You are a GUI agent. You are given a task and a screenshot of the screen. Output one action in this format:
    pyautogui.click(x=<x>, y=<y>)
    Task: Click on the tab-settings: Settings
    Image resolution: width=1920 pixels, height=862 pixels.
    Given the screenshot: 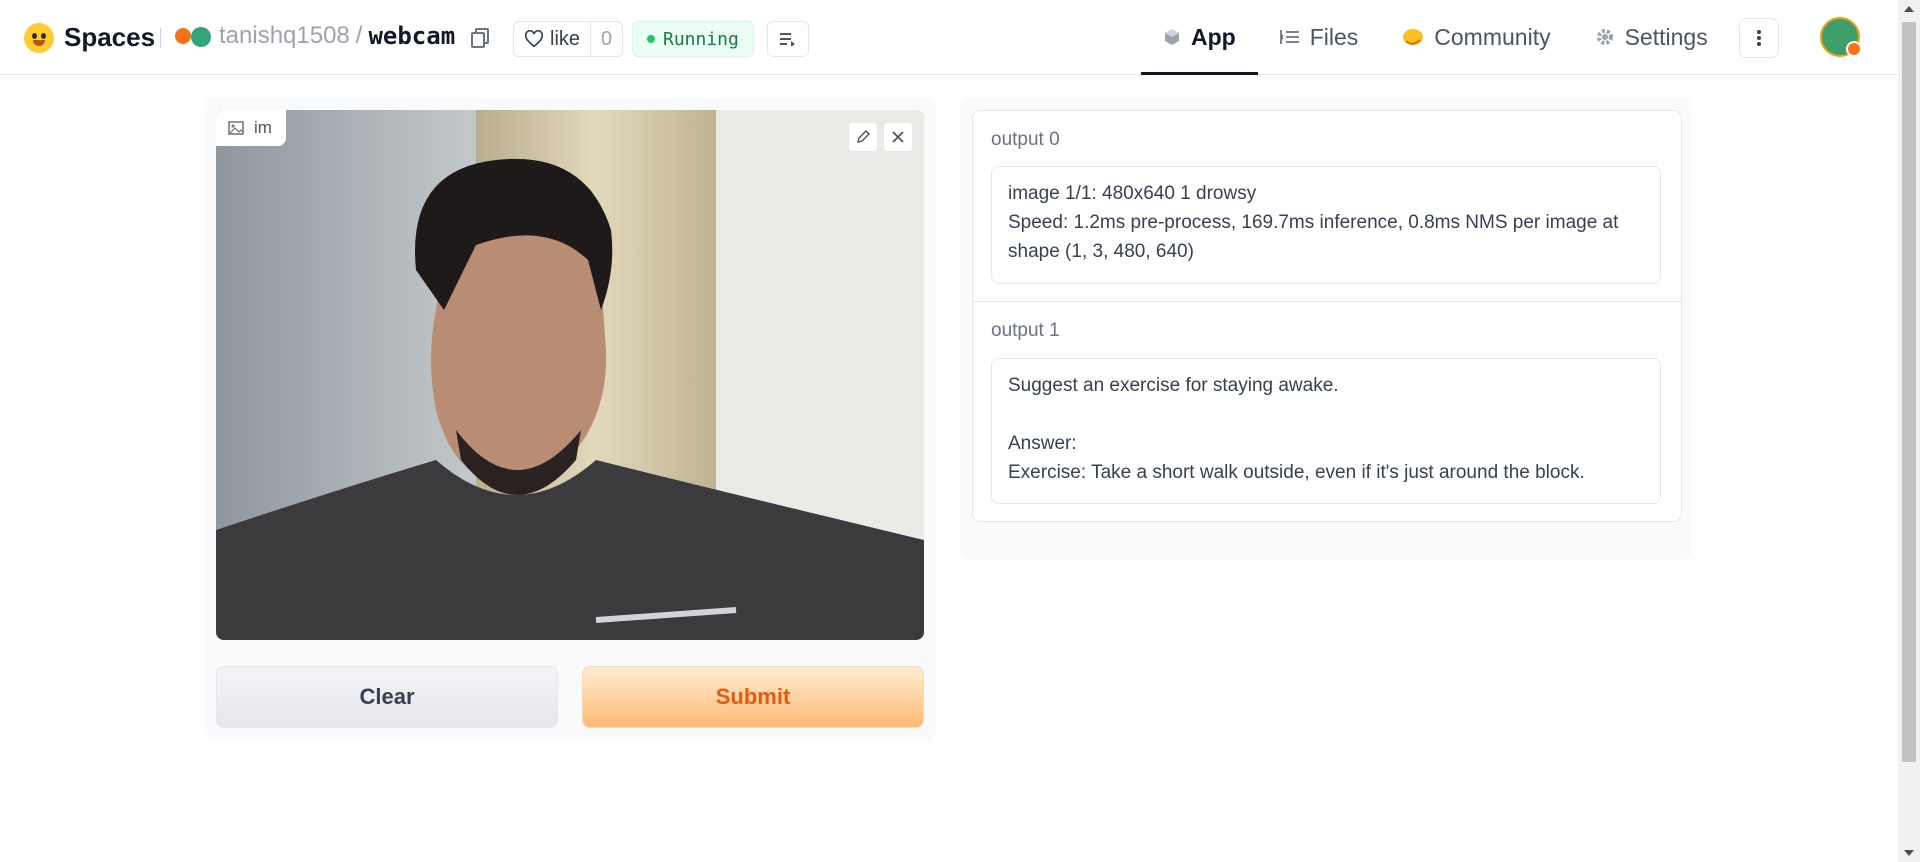 What is the action you would take?
    pyautogui.click(x=1651, y=37)
    